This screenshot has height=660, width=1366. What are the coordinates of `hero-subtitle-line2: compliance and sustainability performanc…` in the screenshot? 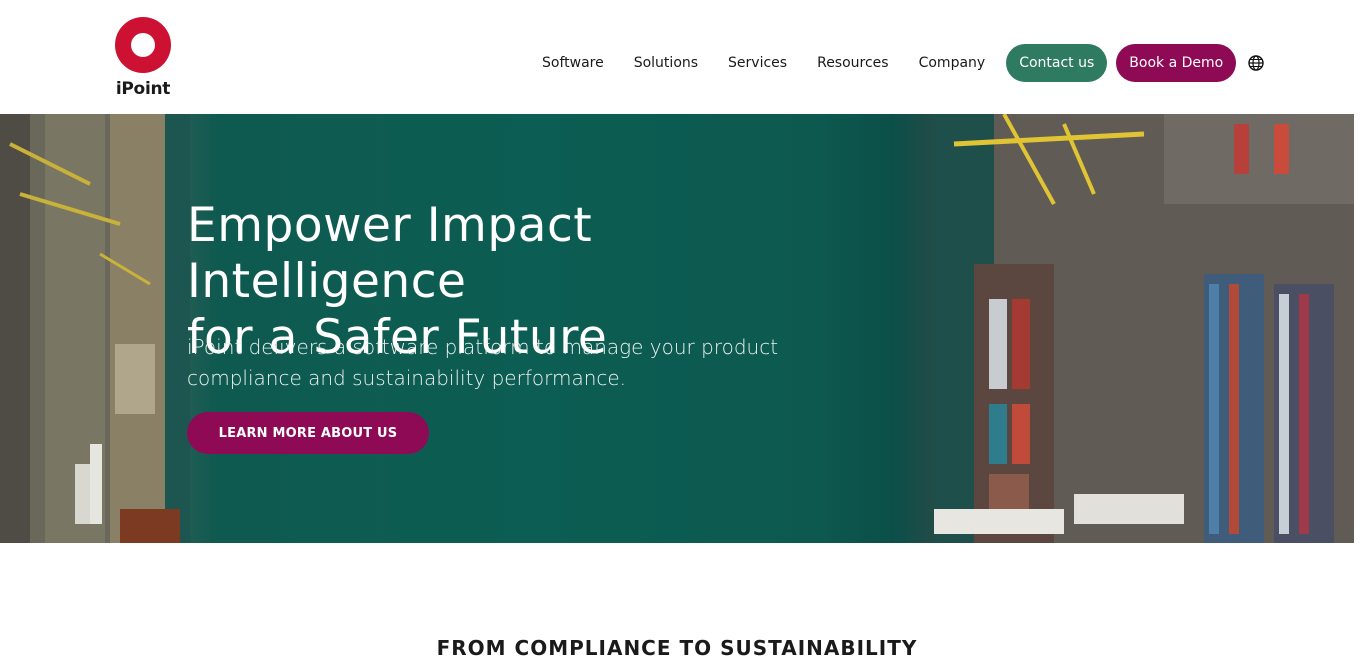 It's located at (407, 378).